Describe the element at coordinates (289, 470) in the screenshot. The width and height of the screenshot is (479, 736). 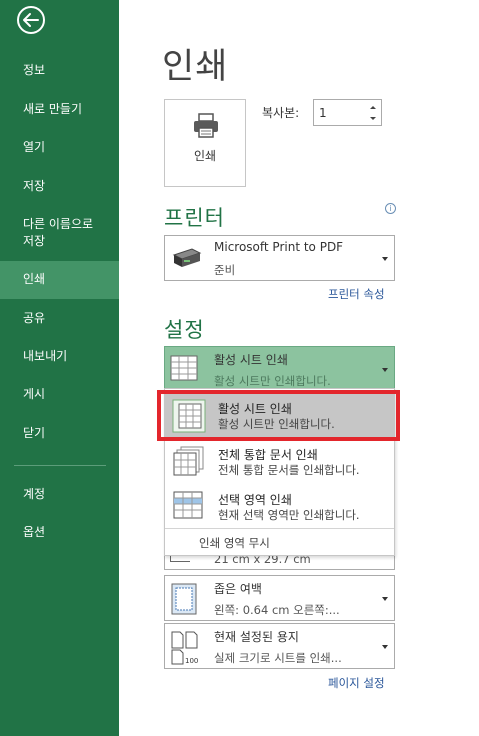
I see `menu-item-sub: 전체 통합 문서를 인쇄합니다.` at that location.